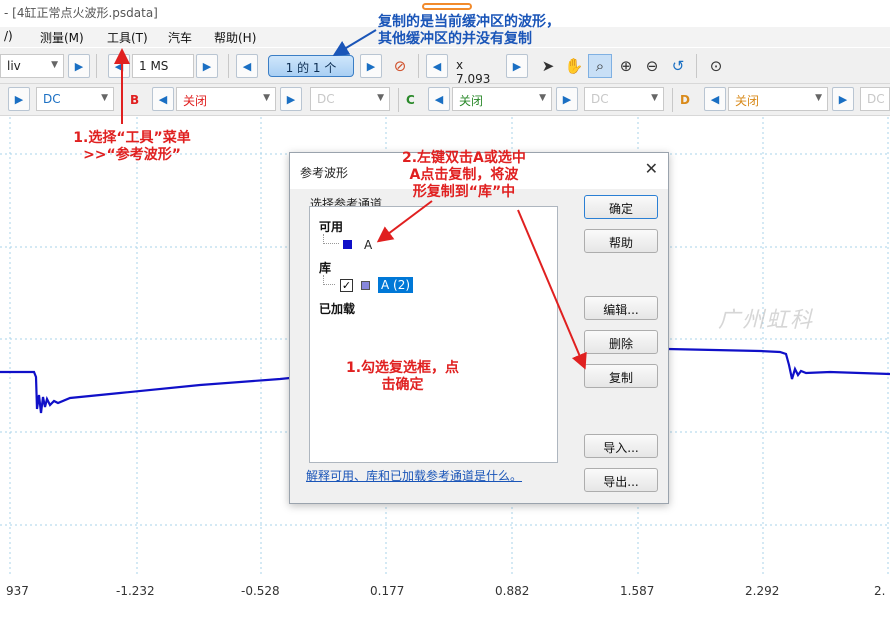  Describe the element at coordinates (132, 155) in the screenshot. I see `annotation-step-tools-line: >>“参考波形”` at that location.